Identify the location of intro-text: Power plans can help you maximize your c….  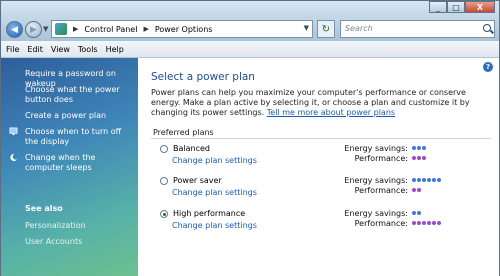
(322, 103).